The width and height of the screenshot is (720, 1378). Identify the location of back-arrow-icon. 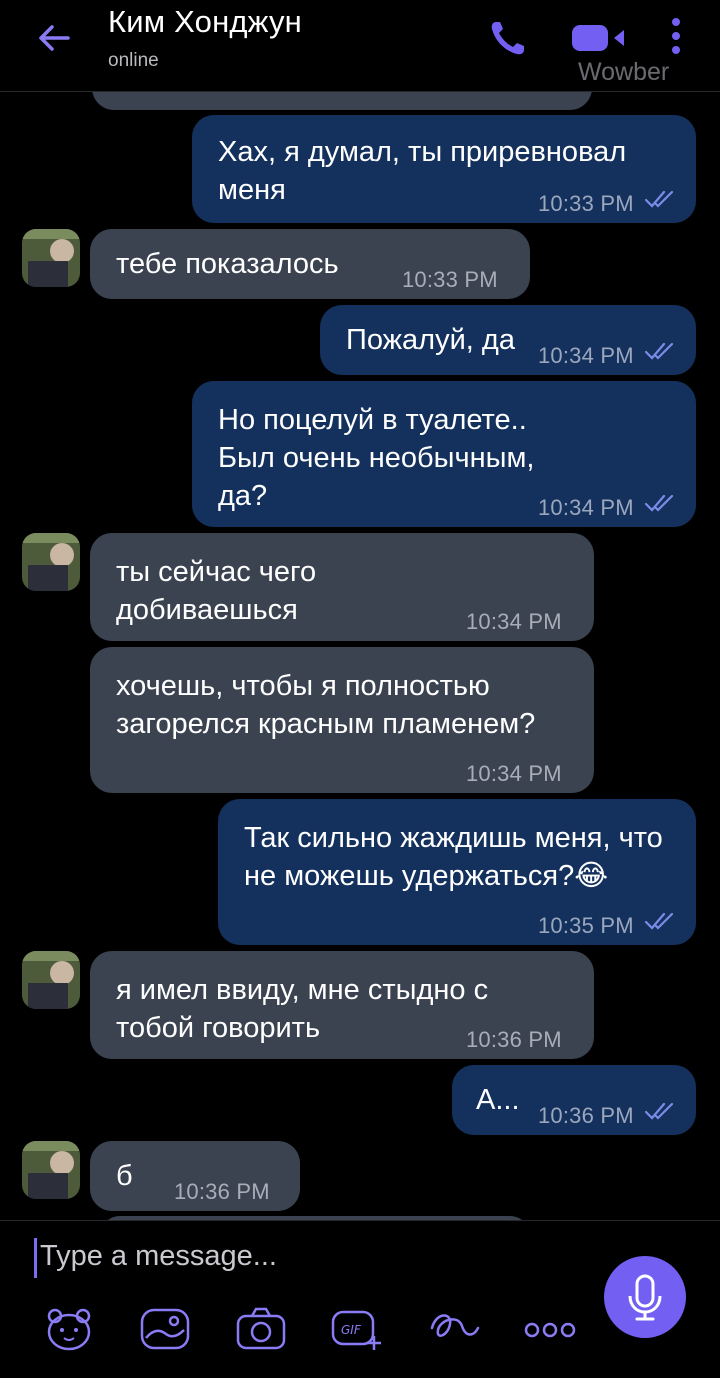
(54, 38).